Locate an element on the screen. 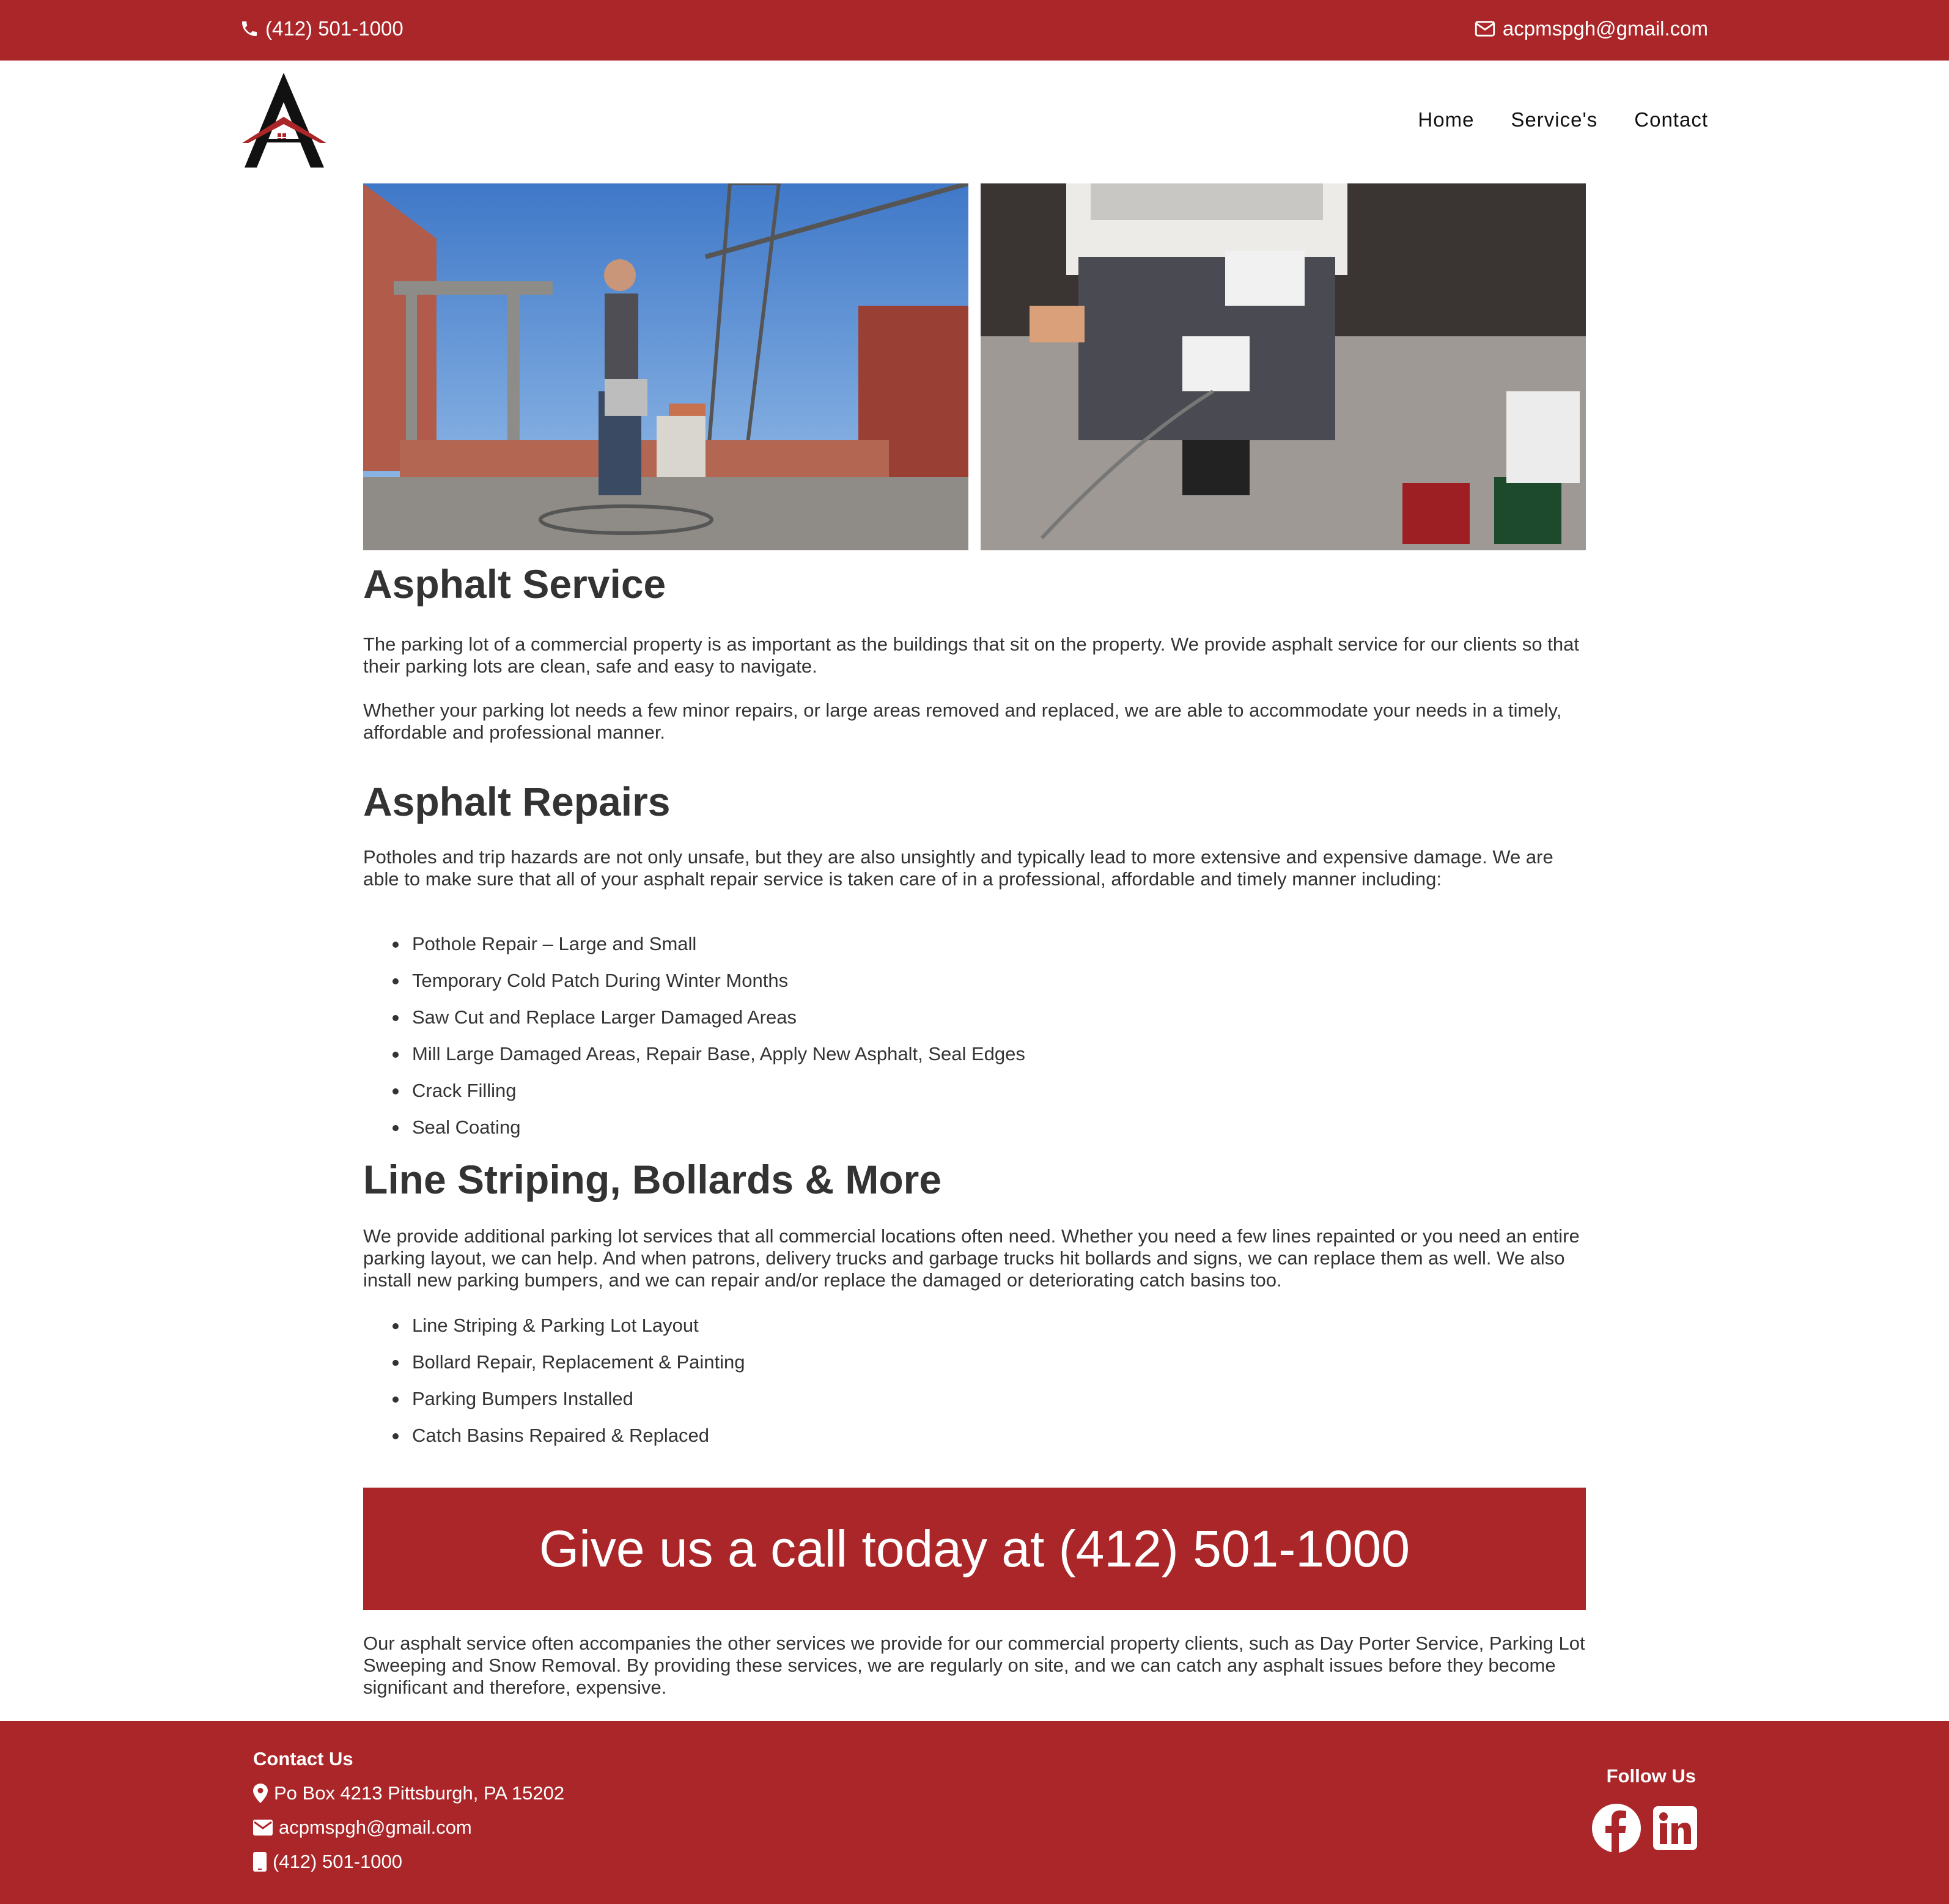  call-to-action-banner: Give us a call today at (412) 501-1000 is located at coordinates (974, 1549).